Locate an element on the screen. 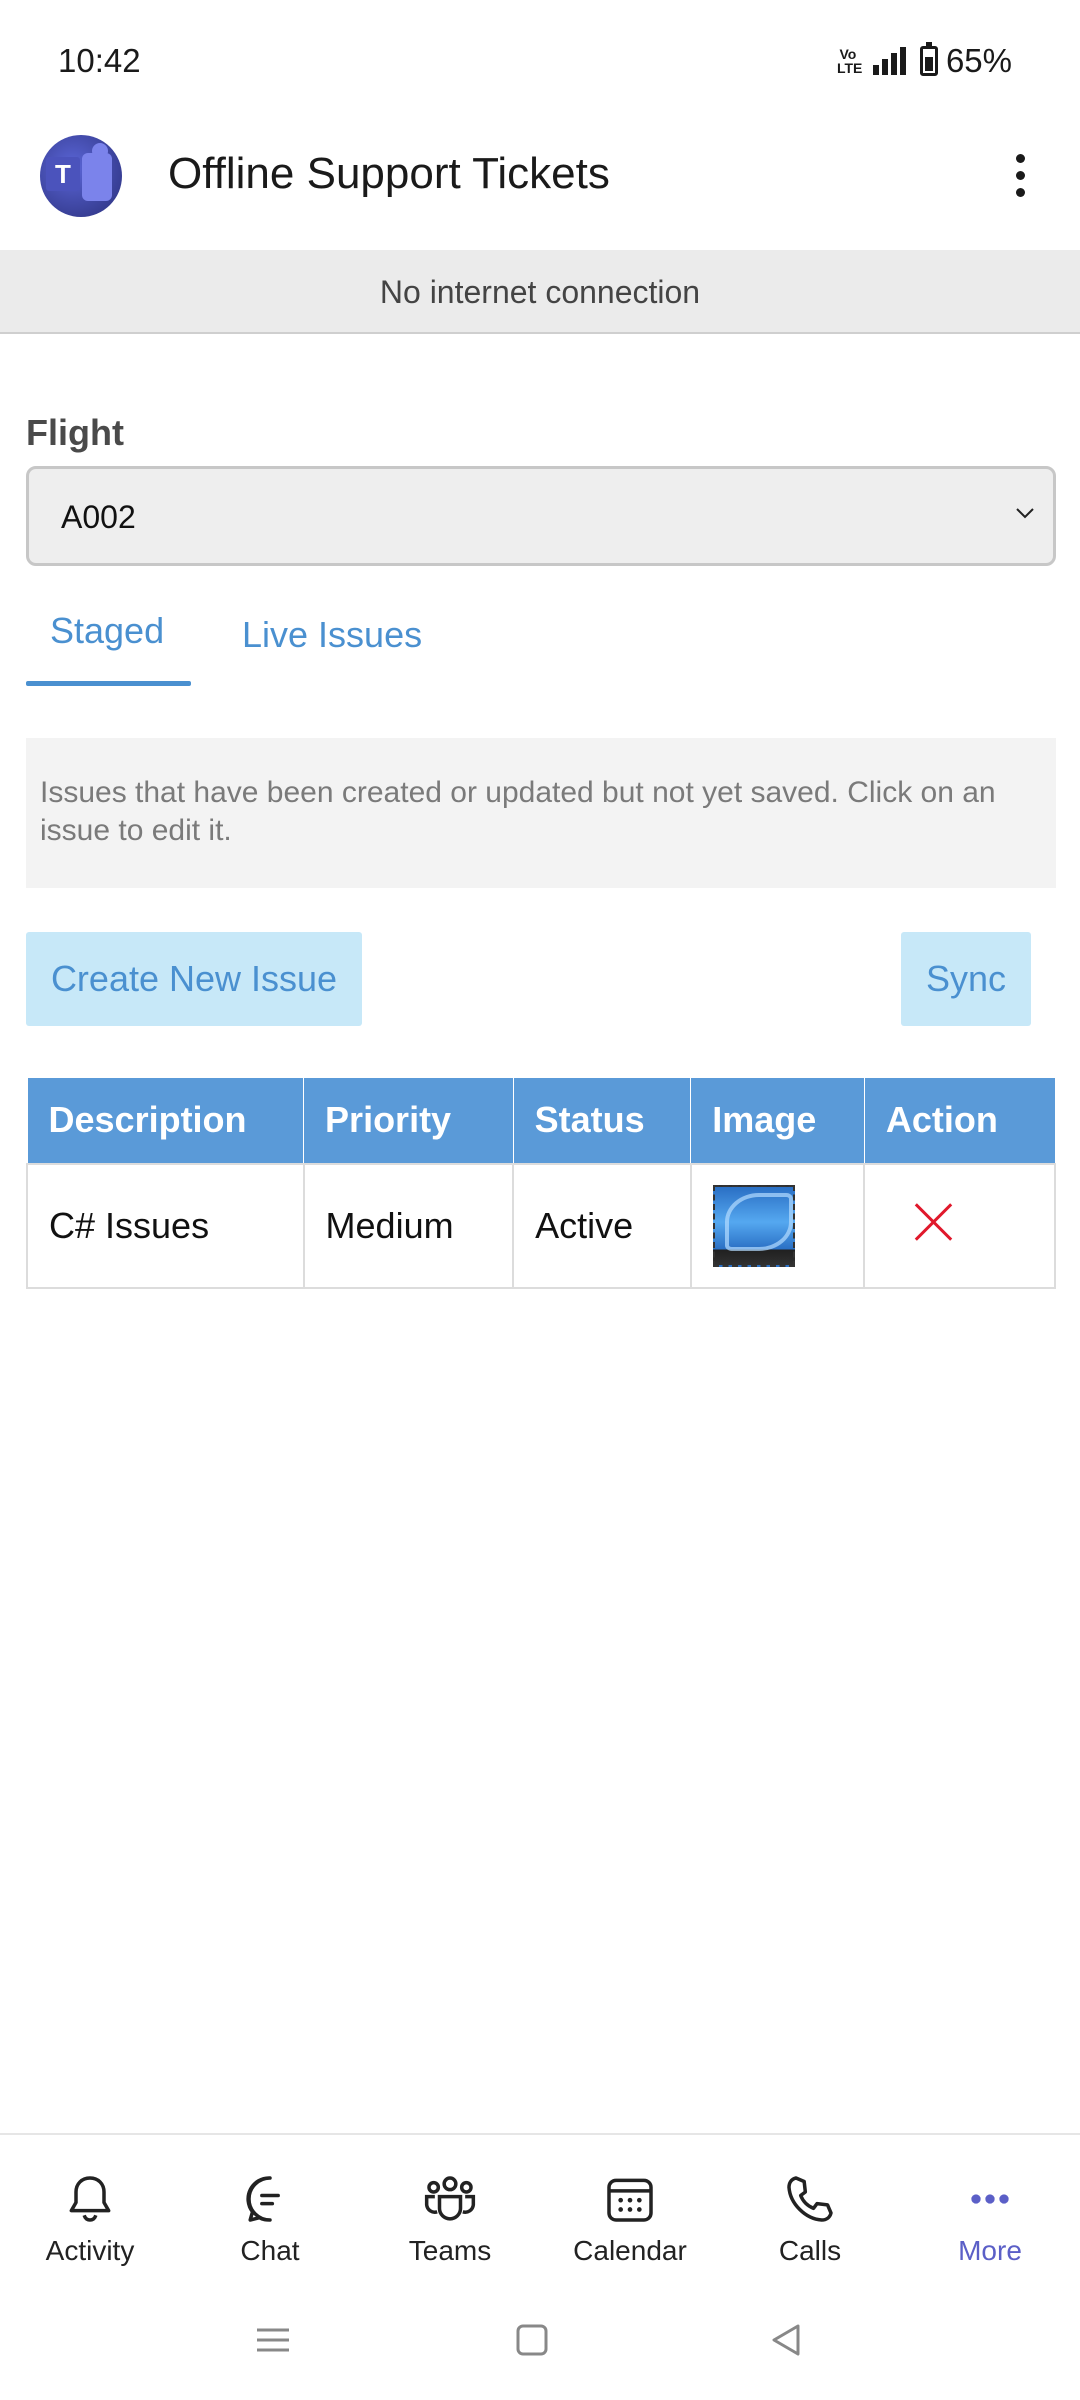 This screenshot has width=1080, height=2400. page-title: Offline Support Tickets is located at coordinates (389, 173).